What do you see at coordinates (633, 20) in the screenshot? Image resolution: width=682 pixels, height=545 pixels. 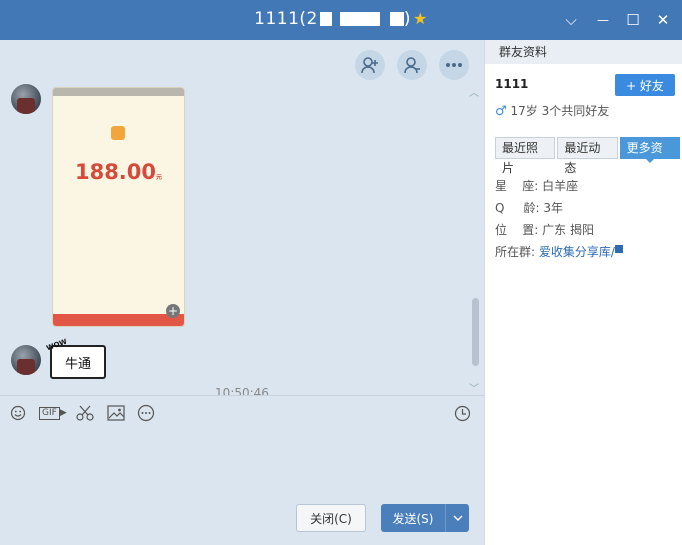 I see `maximize-button: ☐` at bounding box center [633, 20].